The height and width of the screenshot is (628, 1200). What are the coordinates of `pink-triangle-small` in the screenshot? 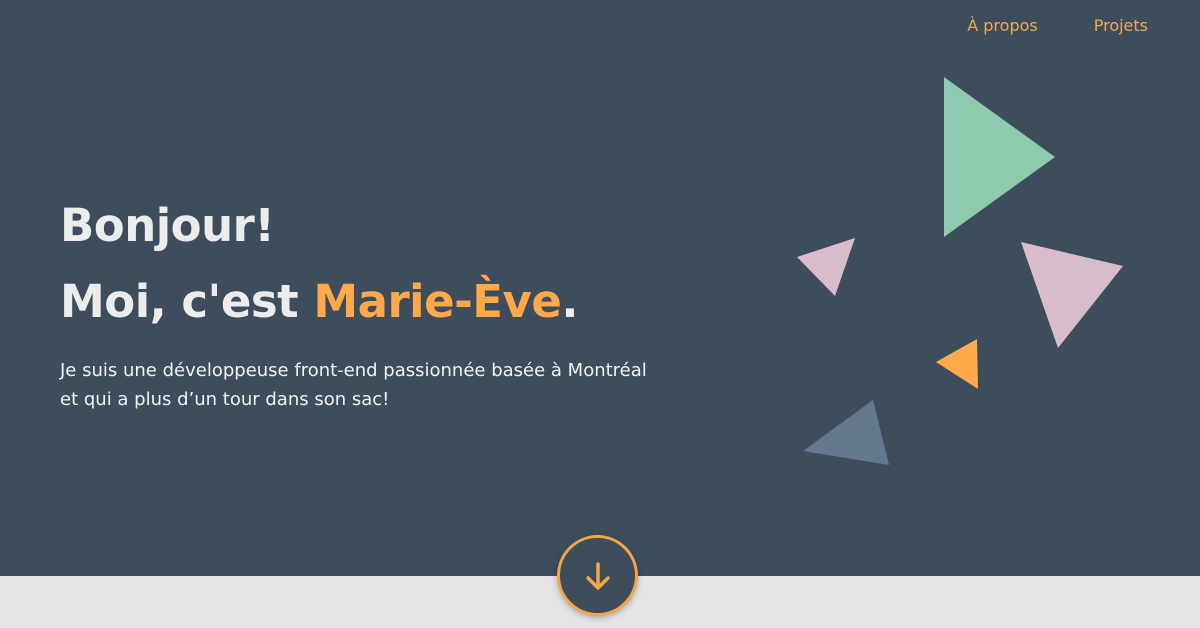 It's located at (826, 267).